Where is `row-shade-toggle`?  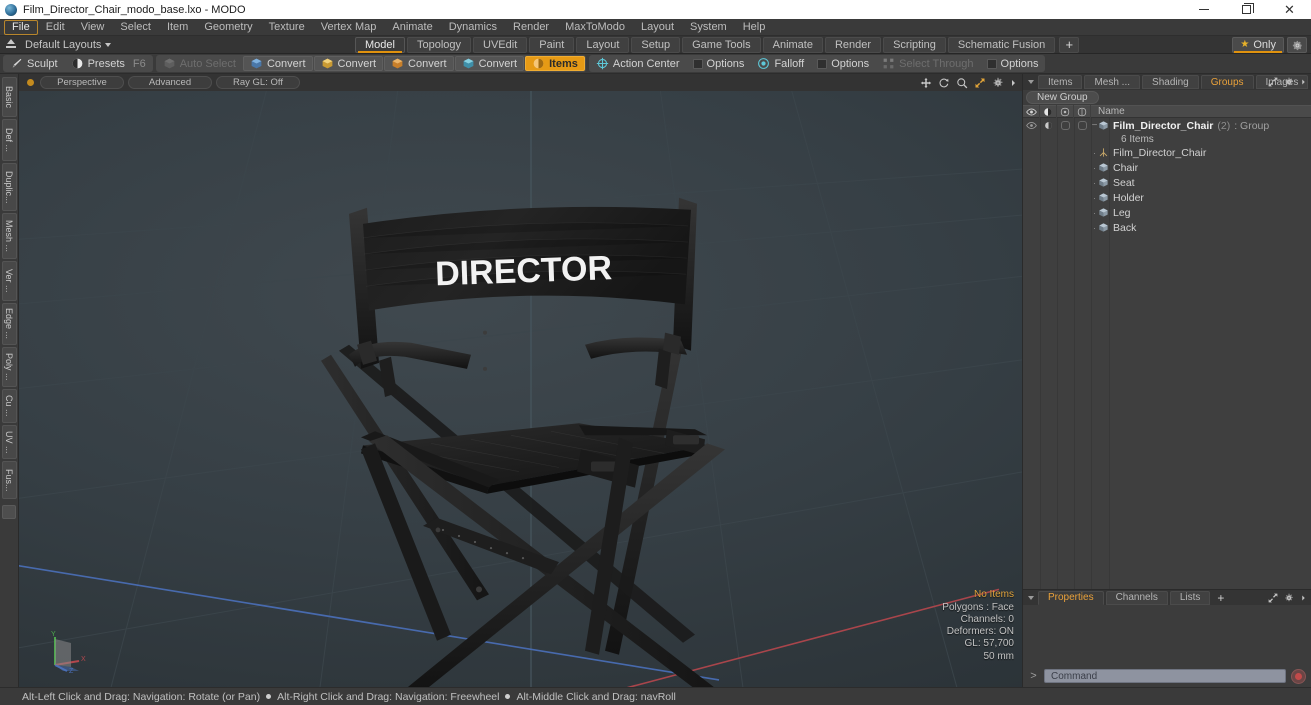 row-shade-toggle is located at coordinates (1048, 125).